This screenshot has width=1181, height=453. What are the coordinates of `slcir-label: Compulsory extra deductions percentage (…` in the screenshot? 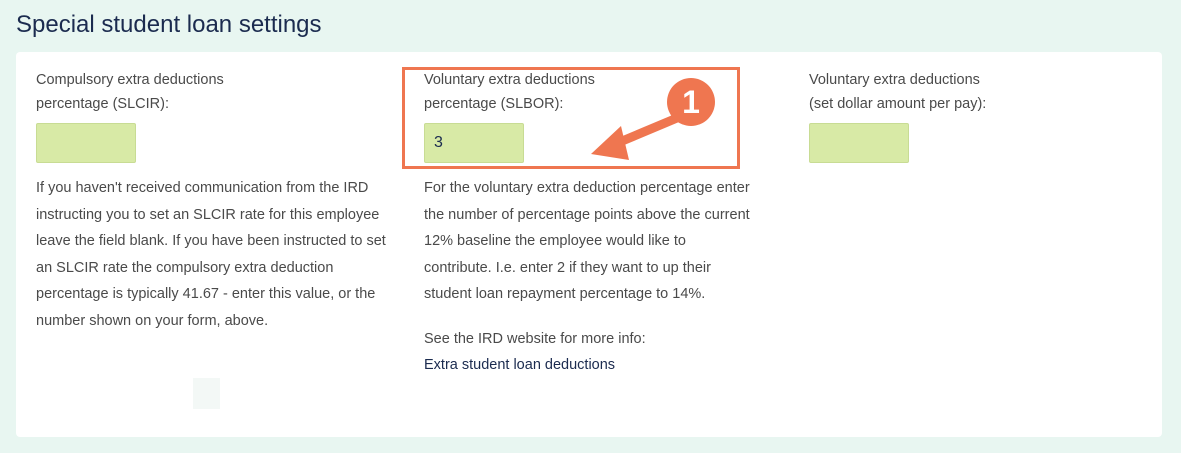 It's located at (130, 92).